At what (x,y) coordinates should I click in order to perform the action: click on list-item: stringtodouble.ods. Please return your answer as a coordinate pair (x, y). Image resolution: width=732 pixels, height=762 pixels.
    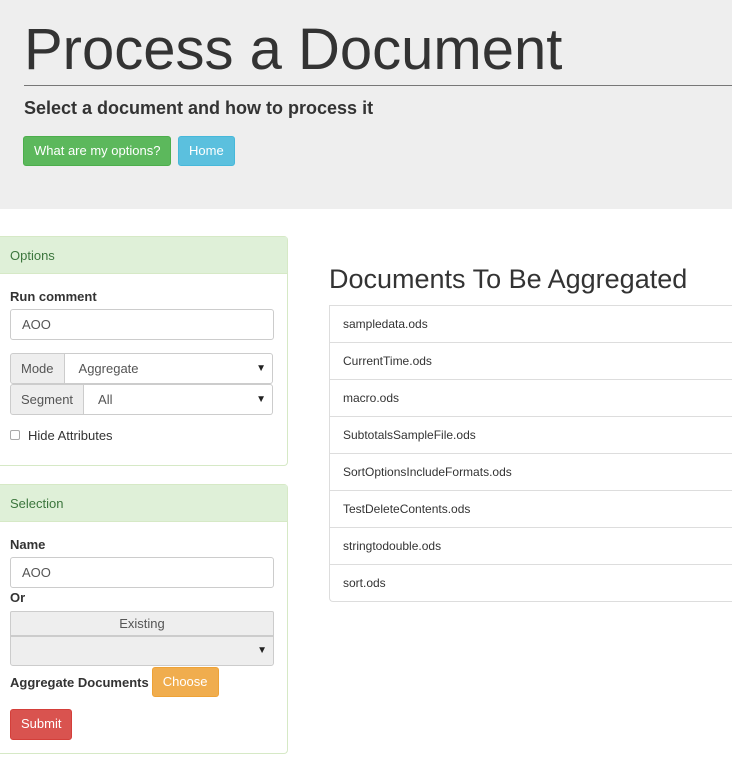
    Looking at the image, I should click on (531, 545).